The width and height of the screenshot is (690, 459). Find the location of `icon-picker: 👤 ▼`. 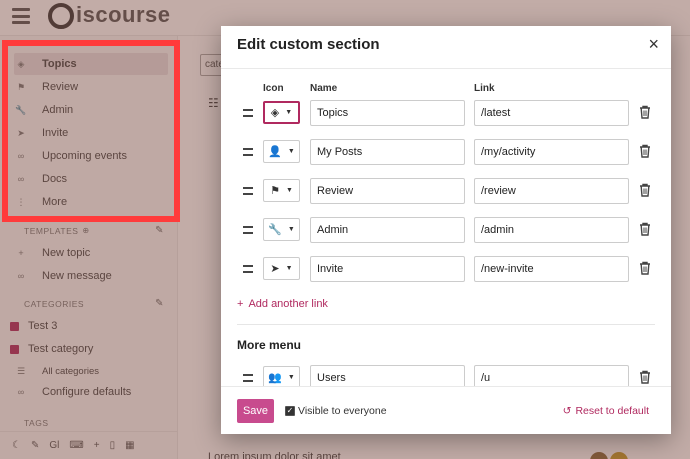

icon-picker: 👤 ▼ is located at coordinates (281, 151).